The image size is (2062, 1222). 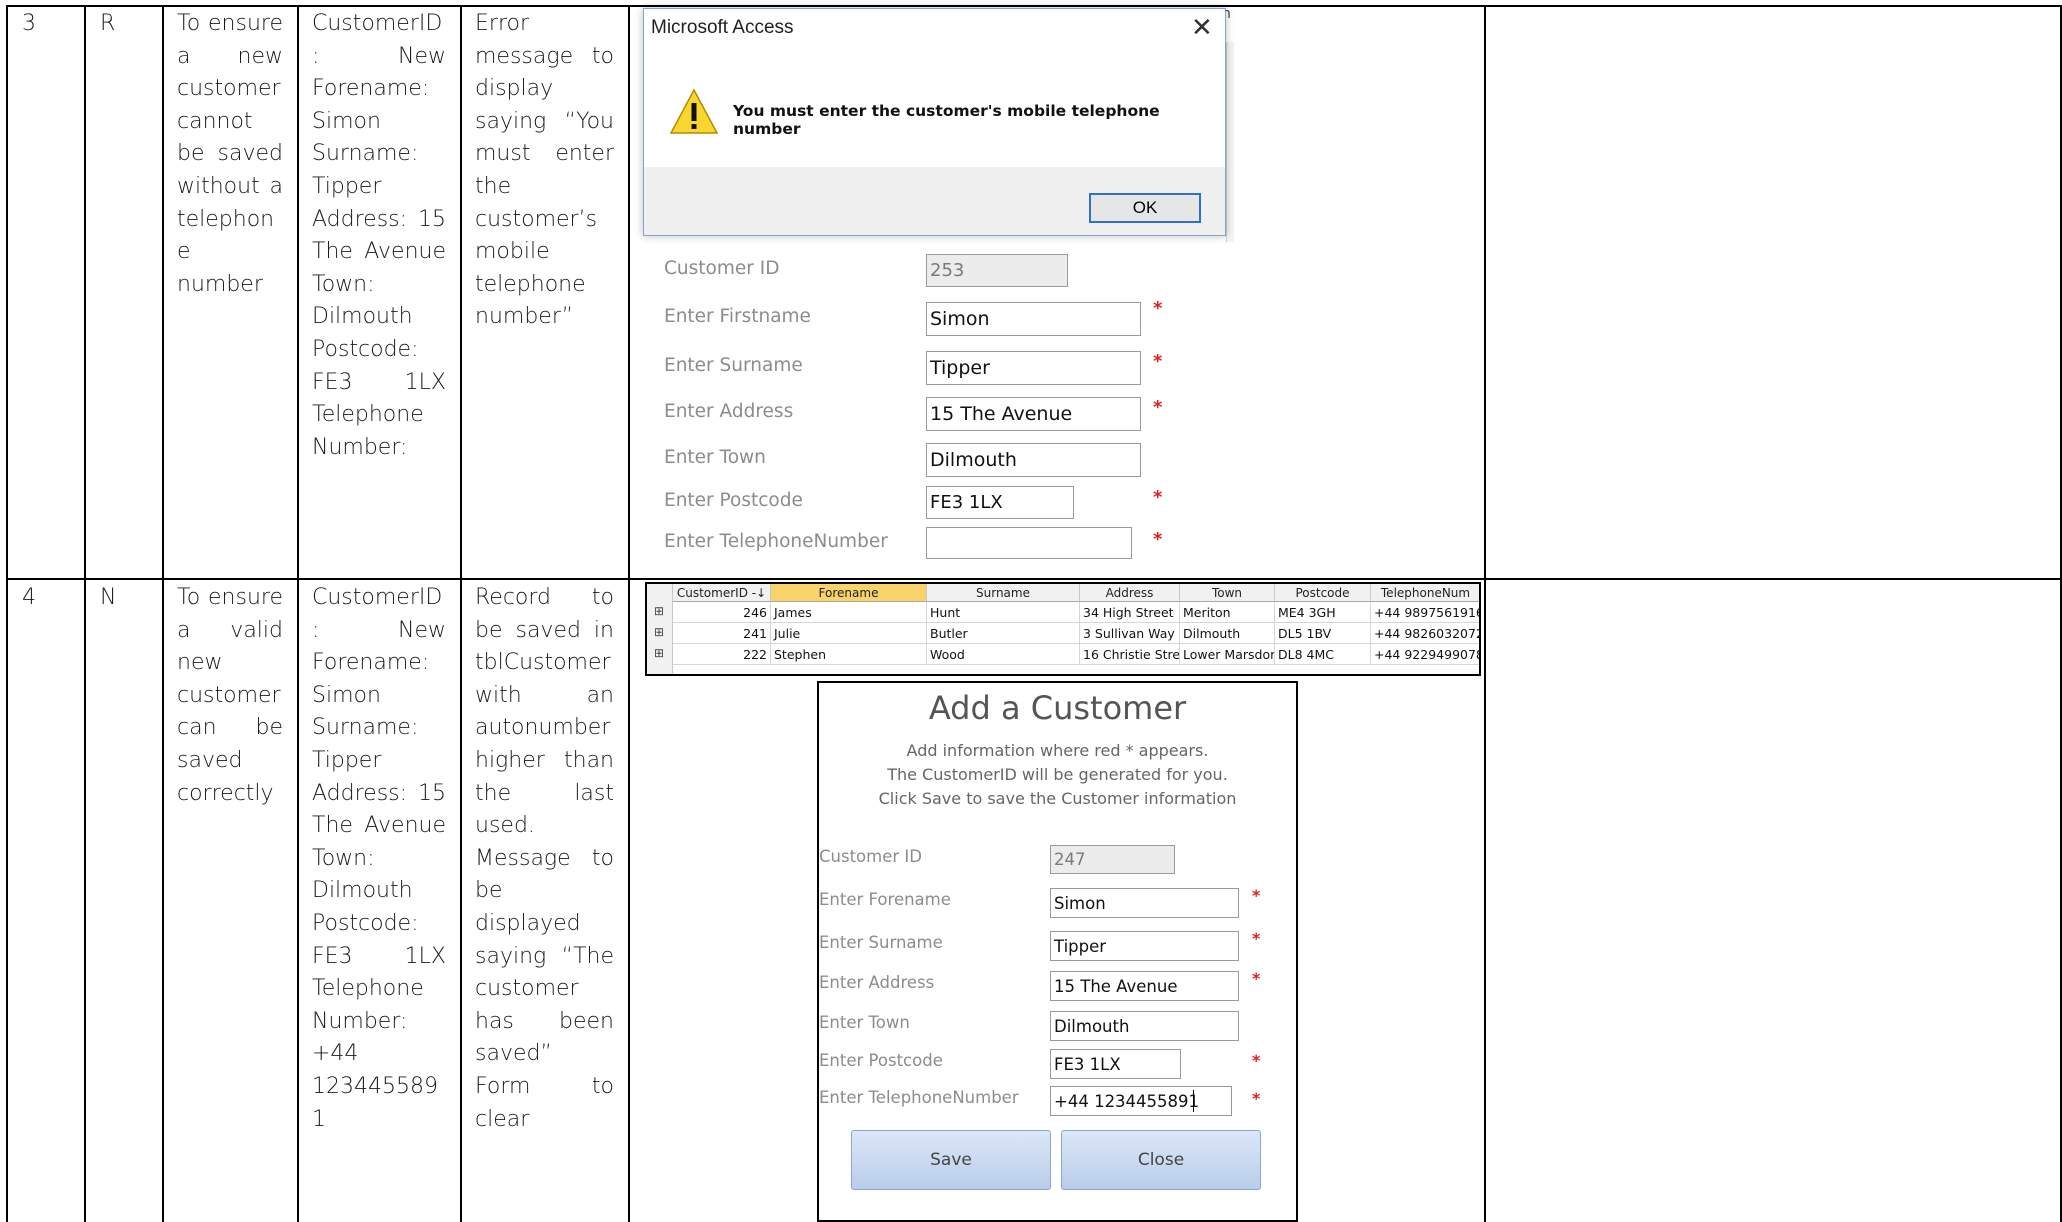 I want to click on row4-test-type: N, so click(x=108, y=597).